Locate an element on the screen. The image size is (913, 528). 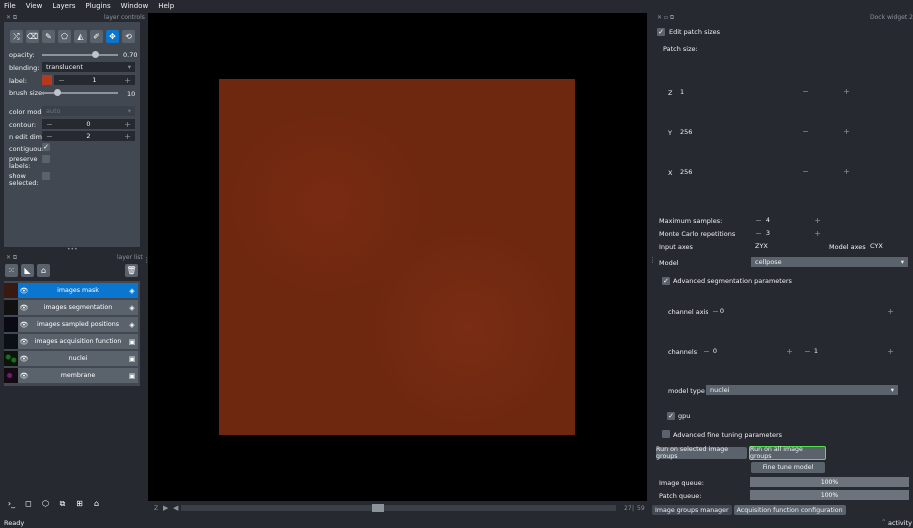
x-spinbox: − + is located at coordinates (826, 171).